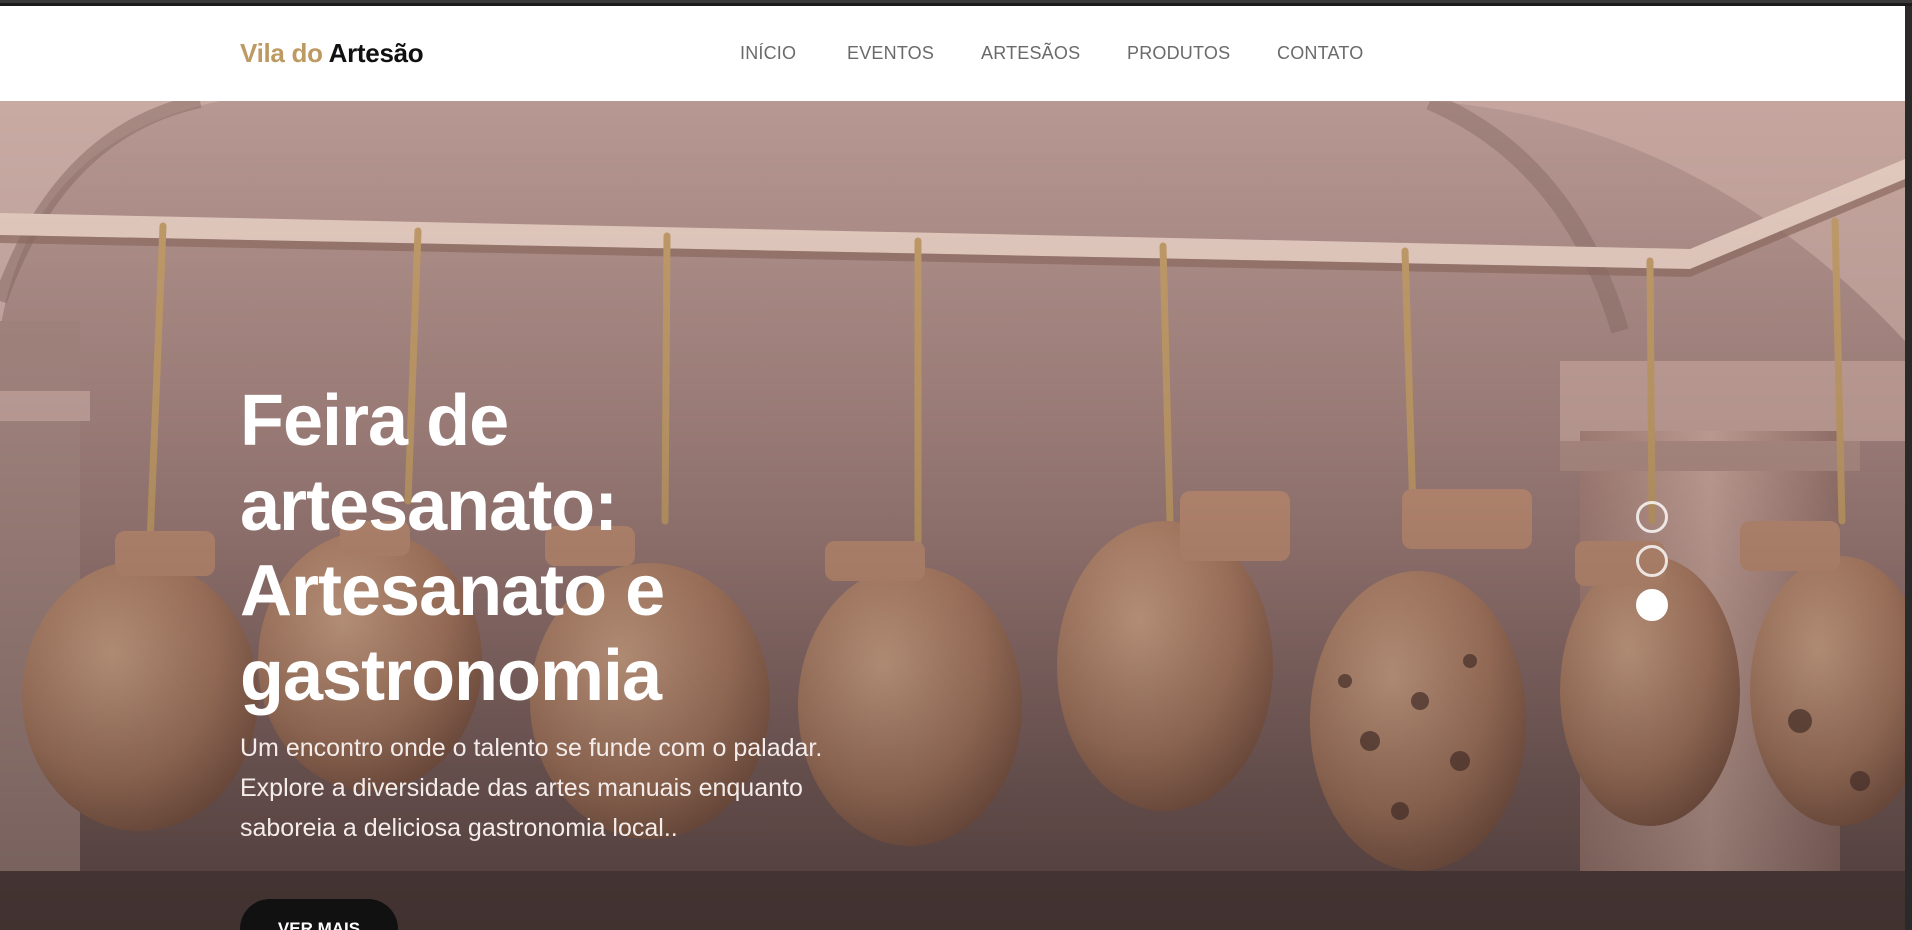 This screenshot has height=930, width=1912. I want to click on slider-indicators, so click(1652, 566).